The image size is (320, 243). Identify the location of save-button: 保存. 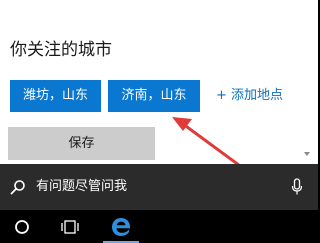
(81, 143).